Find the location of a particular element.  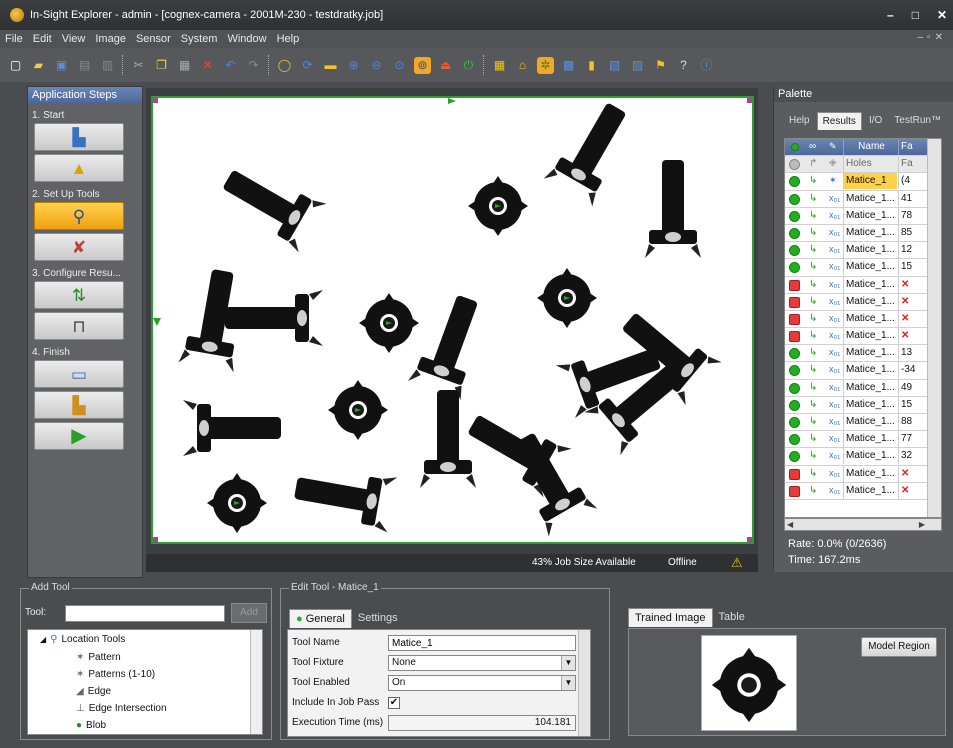

tab-testrun: TestRun™ is located at coordinates (917, 121).